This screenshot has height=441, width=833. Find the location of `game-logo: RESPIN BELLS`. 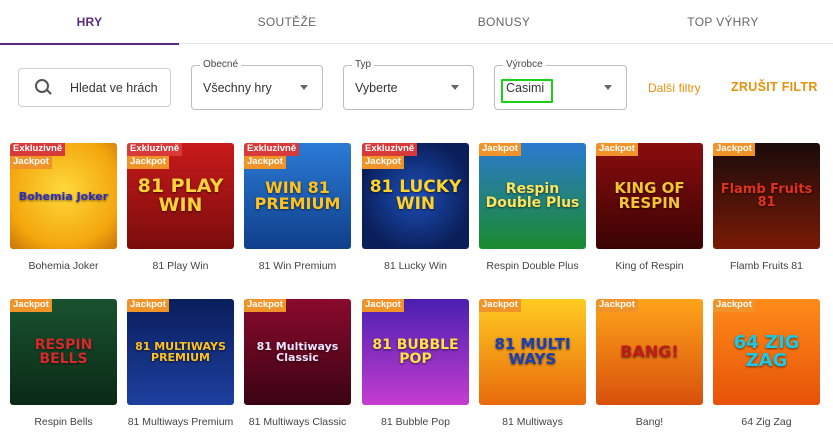

game-logo: RESPIN BELLS is located at coordinates (63, 352).